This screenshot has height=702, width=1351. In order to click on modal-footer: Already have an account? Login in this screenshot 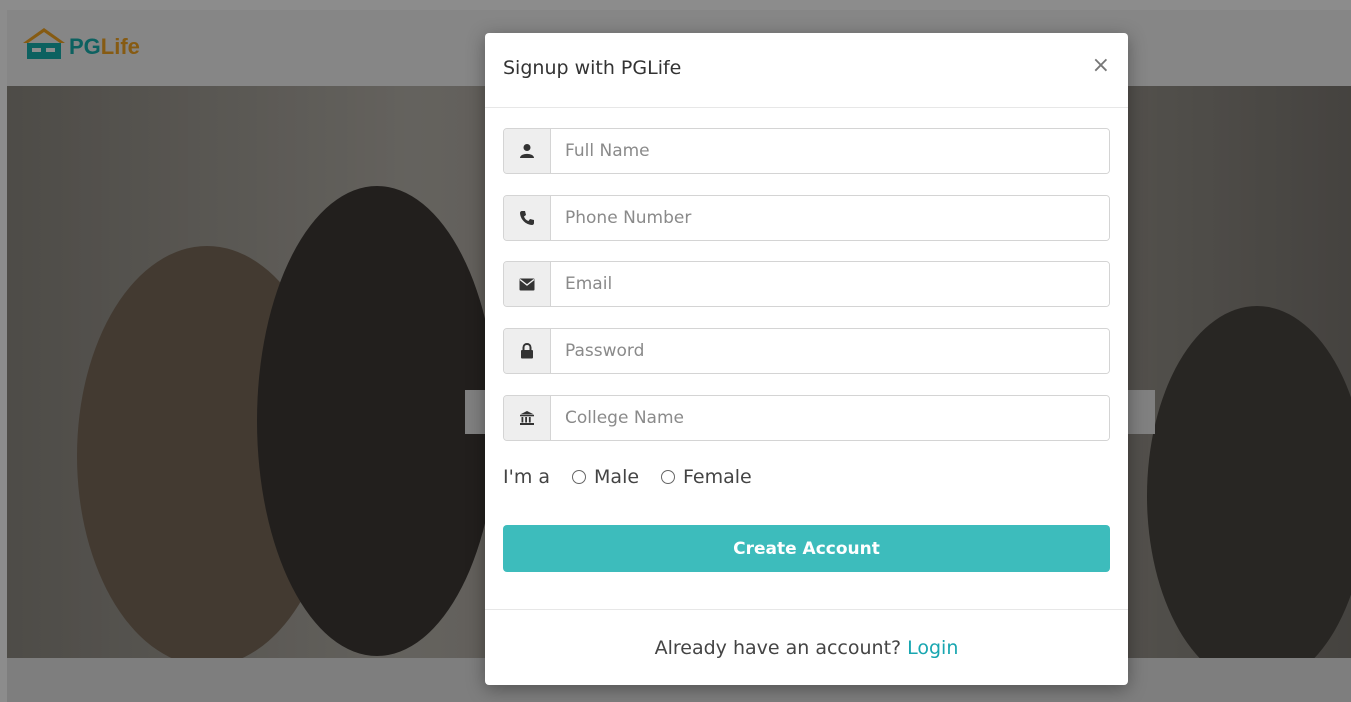, I will do `click(806, 647)`.